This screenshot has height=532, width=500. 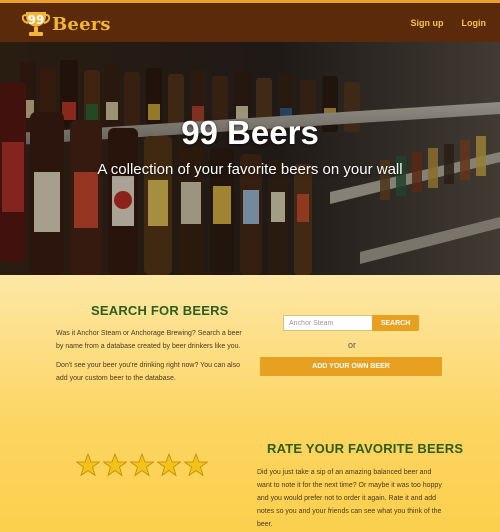 I want to click on trophy-icon: 99, so click(x=36, y=24).